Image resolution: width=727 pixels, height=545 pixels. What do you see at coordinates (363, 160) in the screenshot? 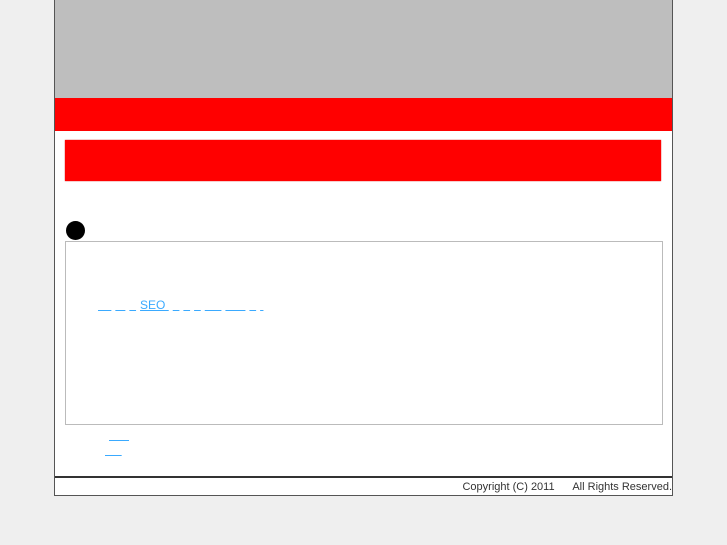
I see `title-banner` at bounding box center [363, 160].